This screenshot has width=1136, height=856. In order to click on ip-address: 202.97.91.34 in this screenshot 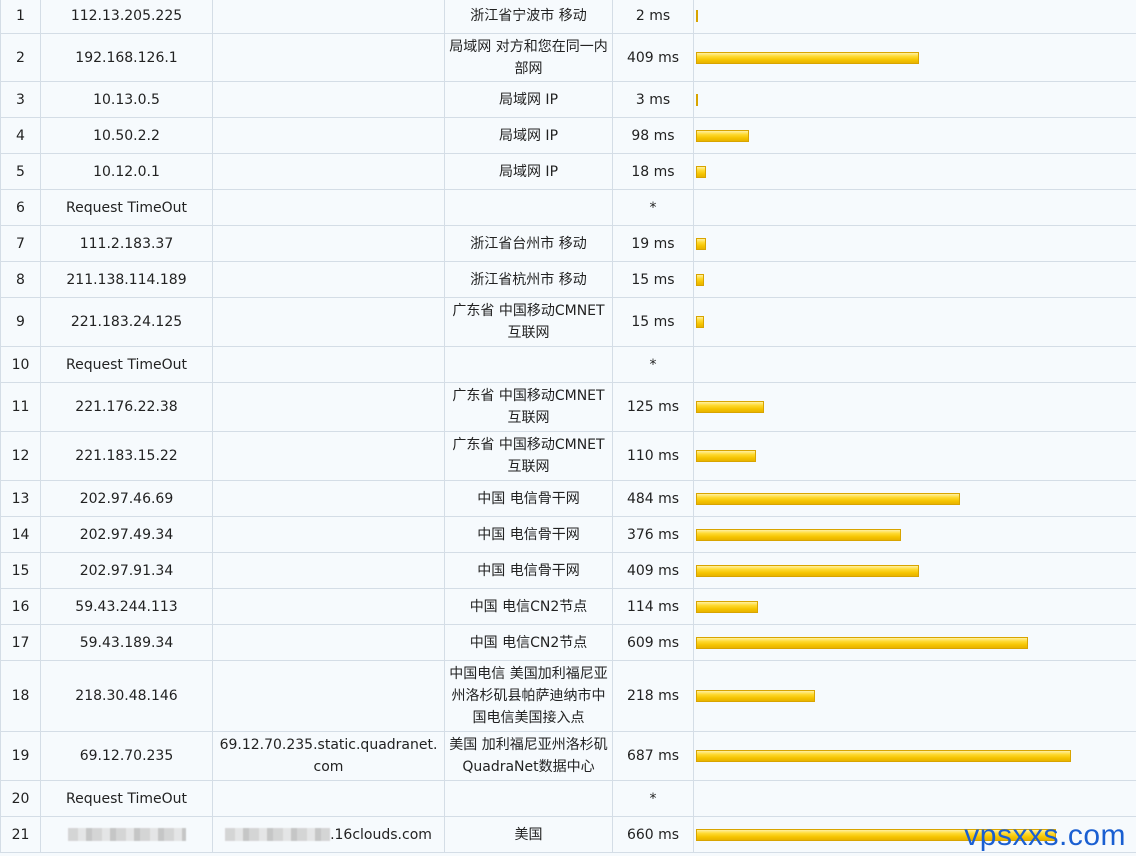, I will do `click(126, 570)`.